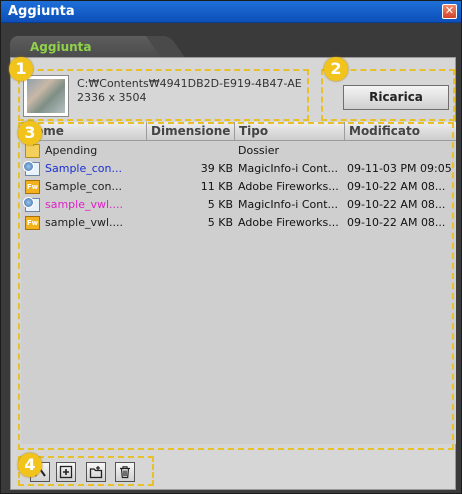 Image resolution: width=462 pixels, height=494 pixels. I want to click on new-folder-button, so click(96, 472).